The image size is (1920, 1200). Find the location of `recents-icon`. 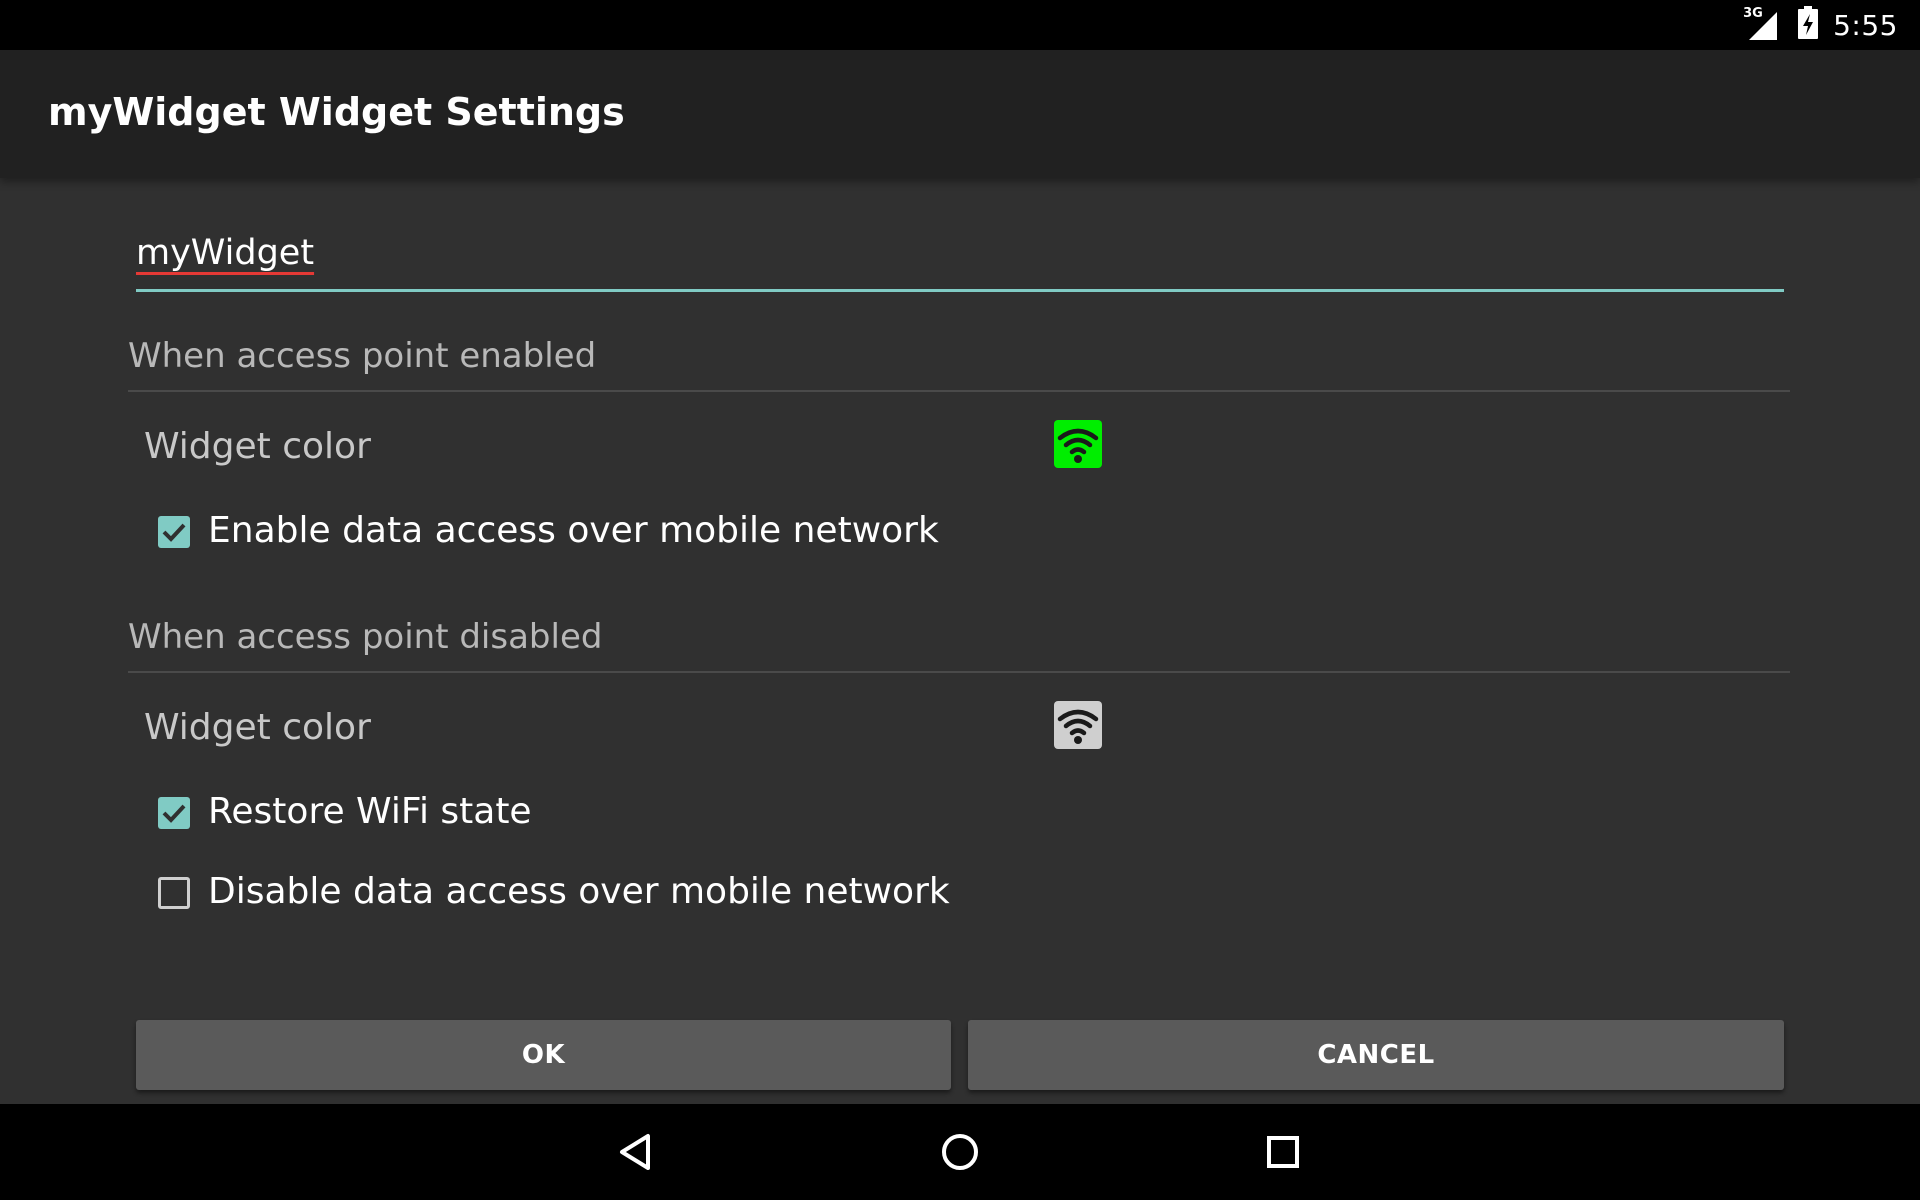

recents-icon is located at coordinates (1283, 1152).